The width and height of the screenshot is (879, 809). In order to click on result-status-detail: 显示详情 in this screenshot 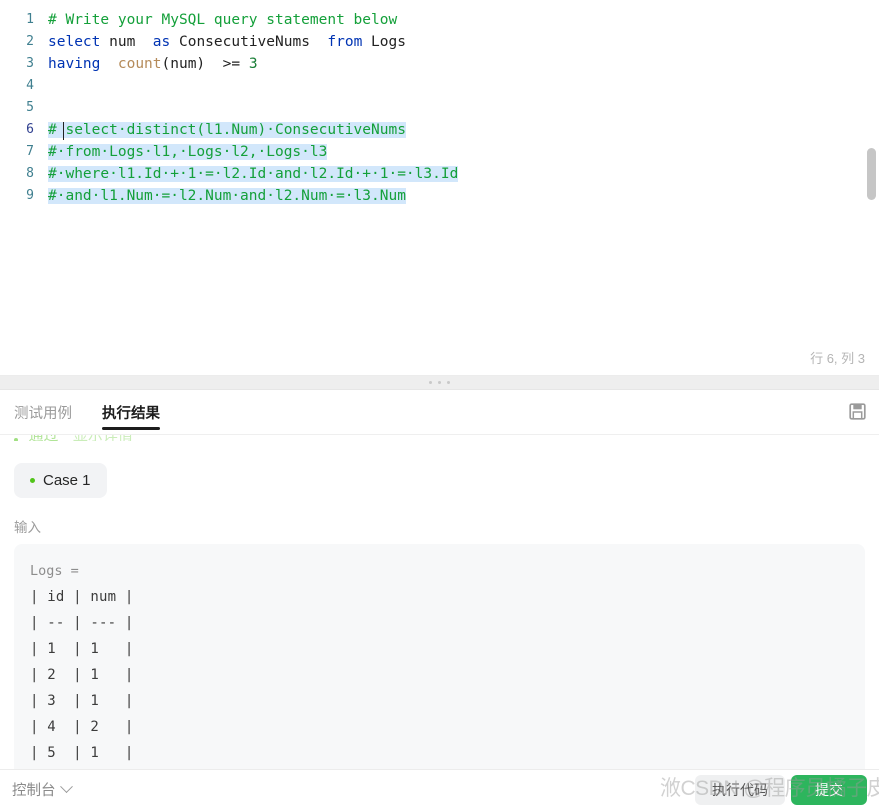, I will do `click(103, 438)`.